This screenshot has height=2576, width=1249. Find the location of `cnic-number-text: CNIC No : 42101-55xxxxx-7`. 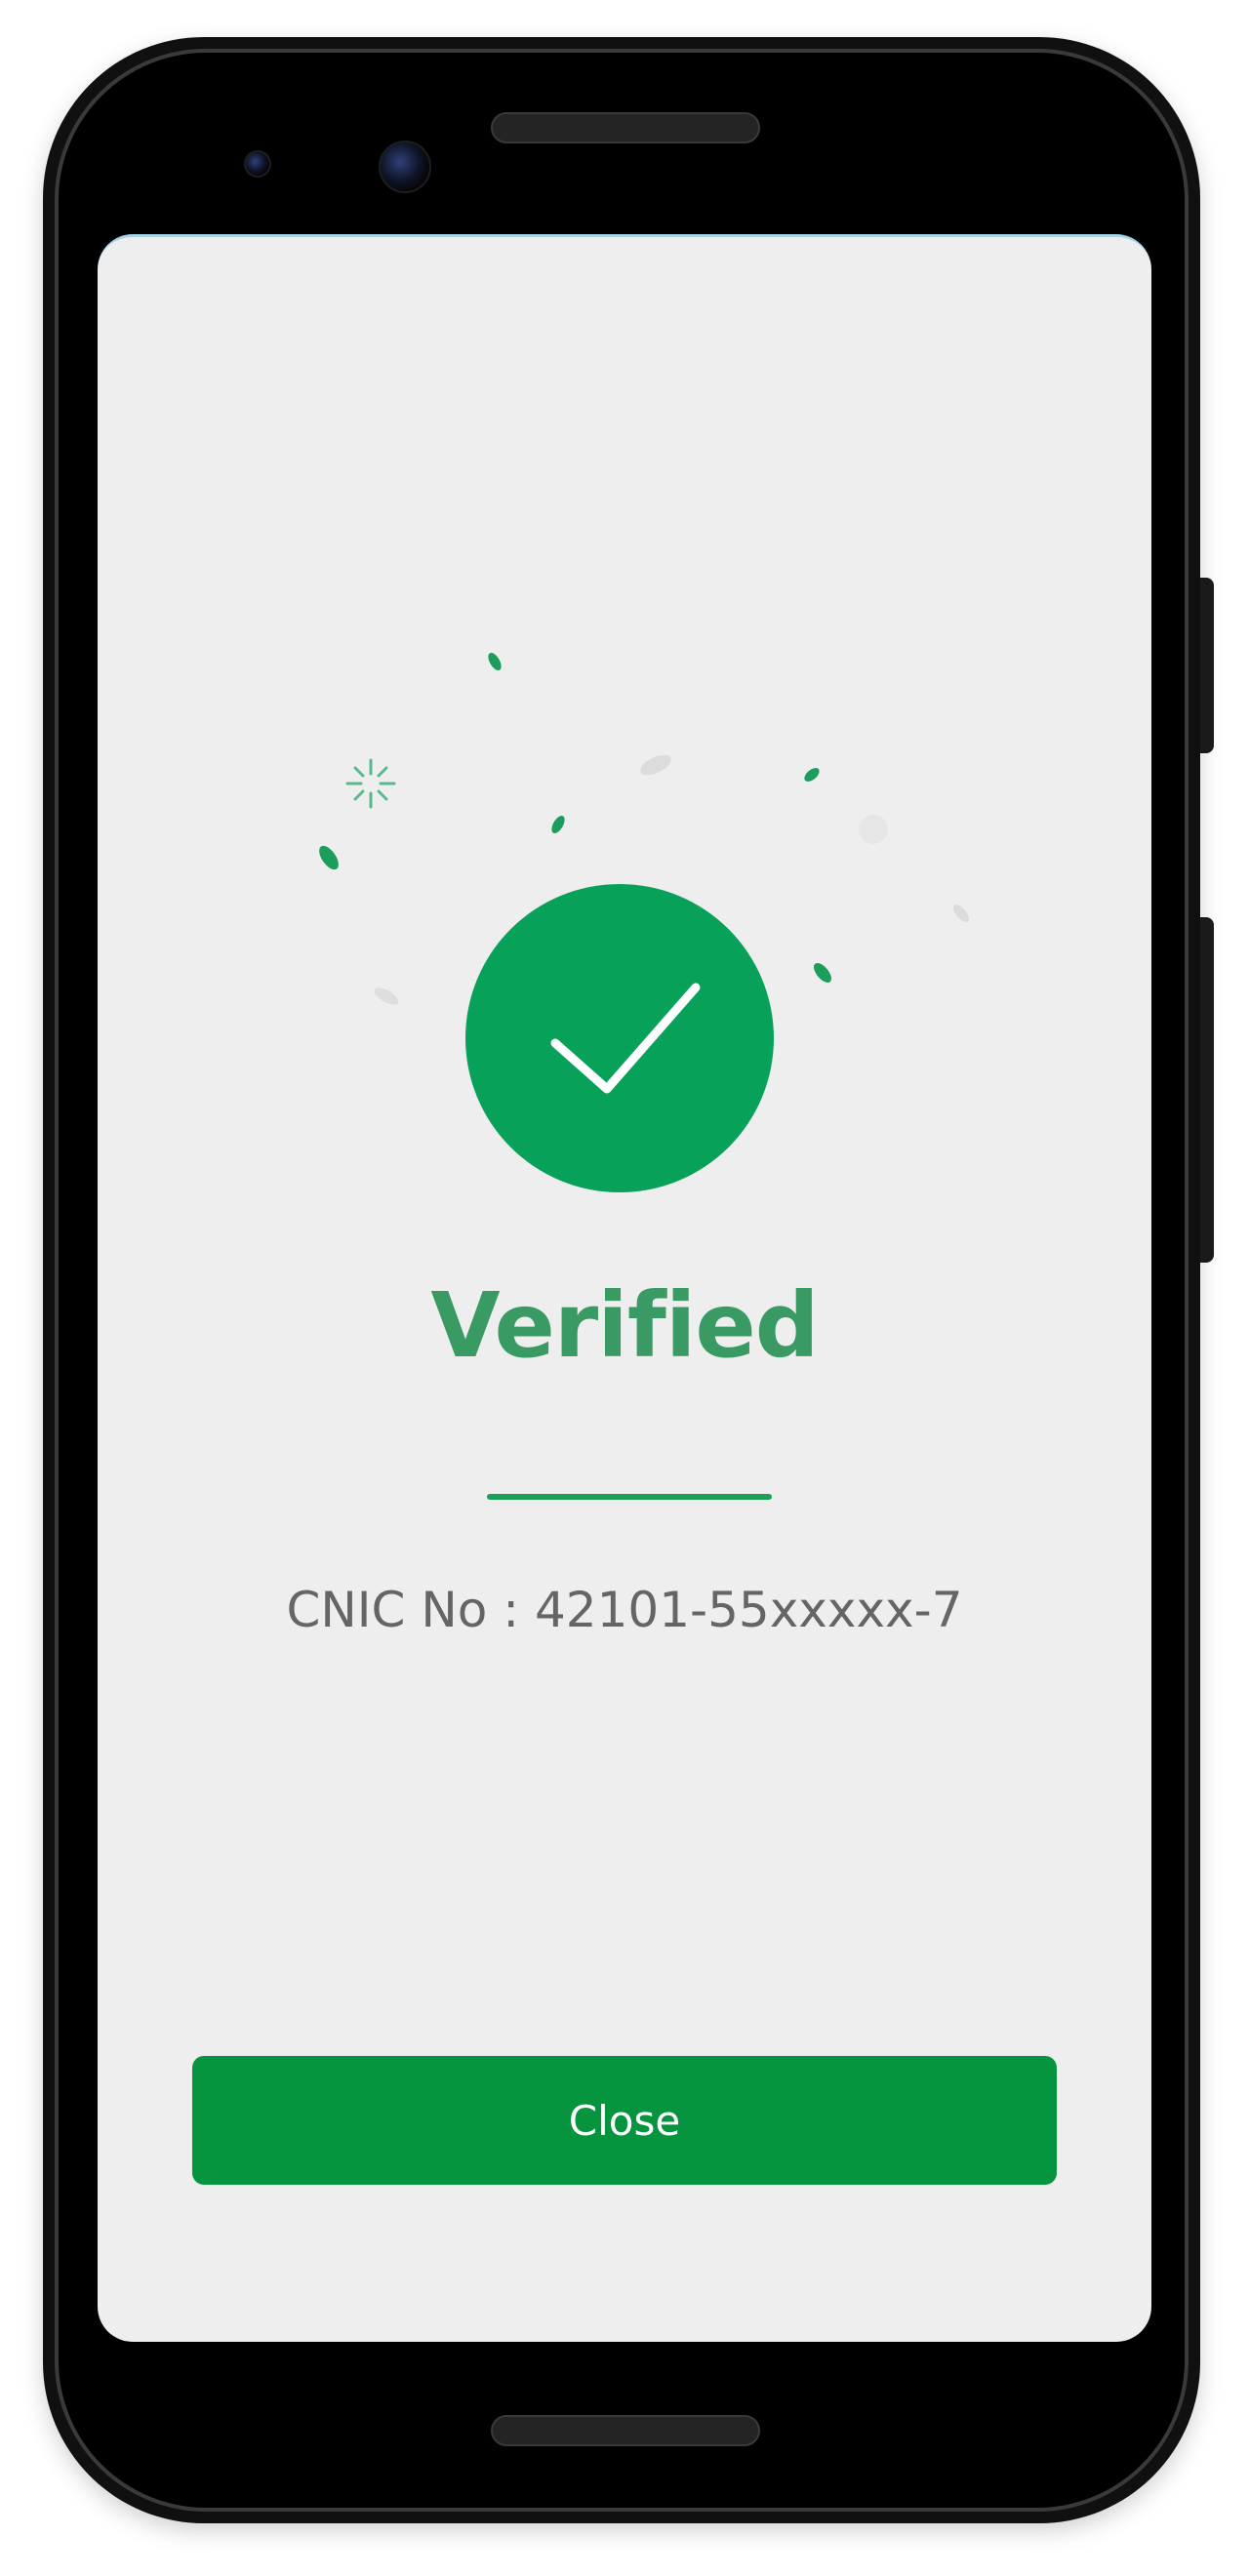

cnic-number-text: CNIC No : 42101-55xxxxx-7 is located at coordinates (624, 1610).